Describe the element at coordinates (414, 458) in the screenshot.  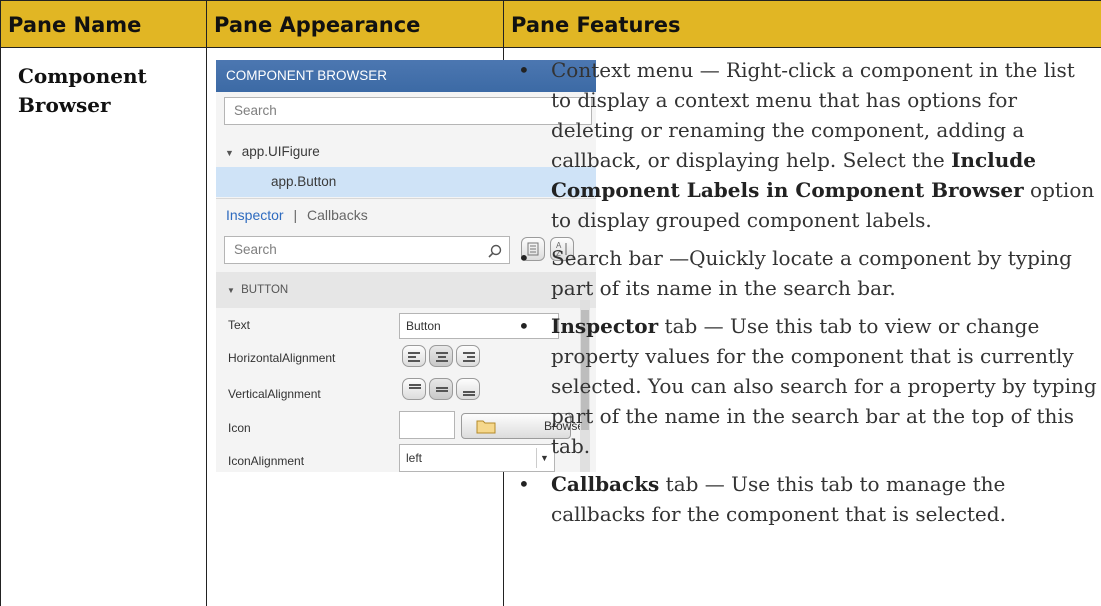
I see `icon-alignment-value: left` at that location.